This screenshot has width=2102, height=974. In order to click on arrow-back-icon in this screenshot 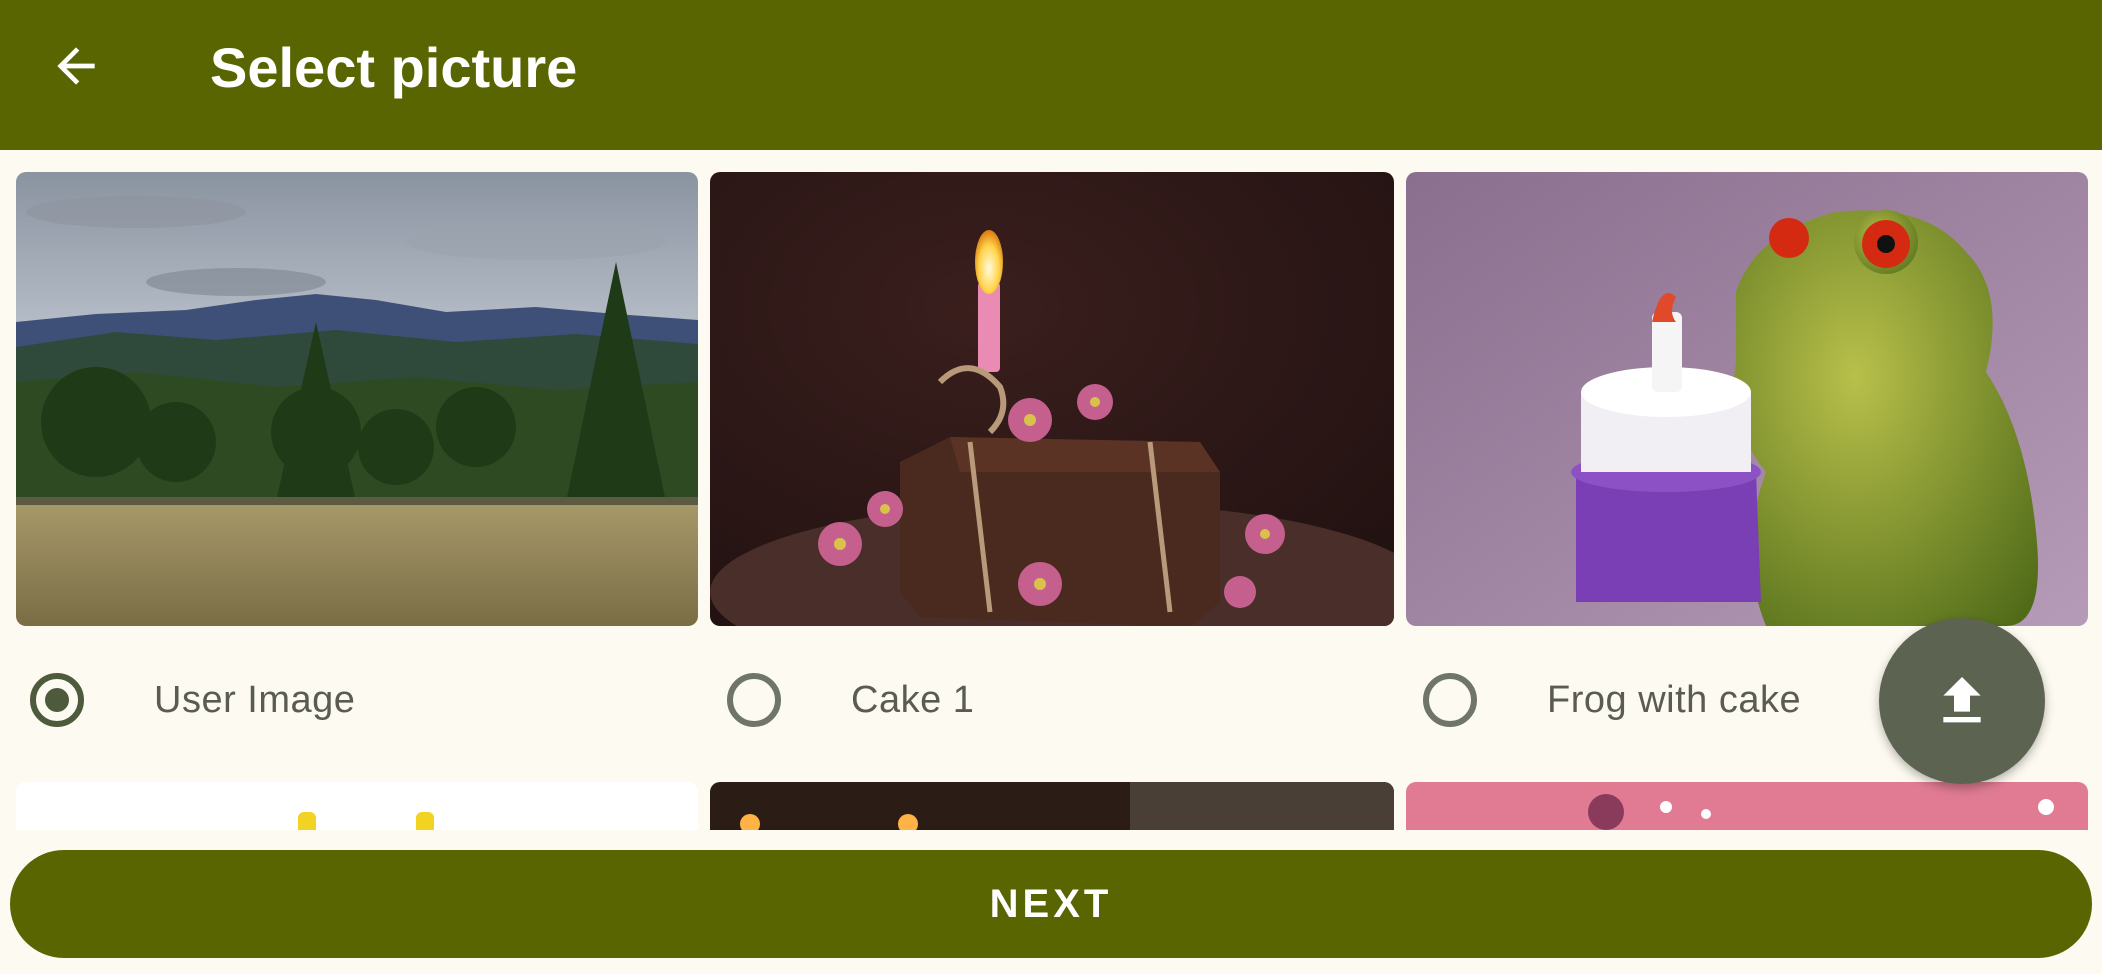, I will do `click(76, 66)`.